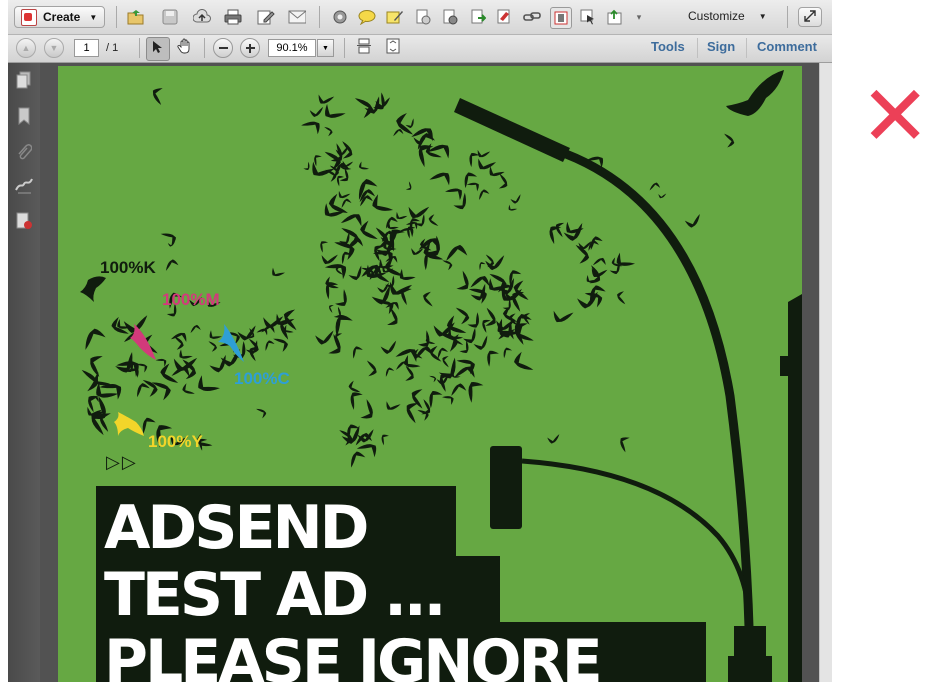  Describe the element at coordinates (112, 48) in the screenshot. I see `page-total: / 1` at that location.